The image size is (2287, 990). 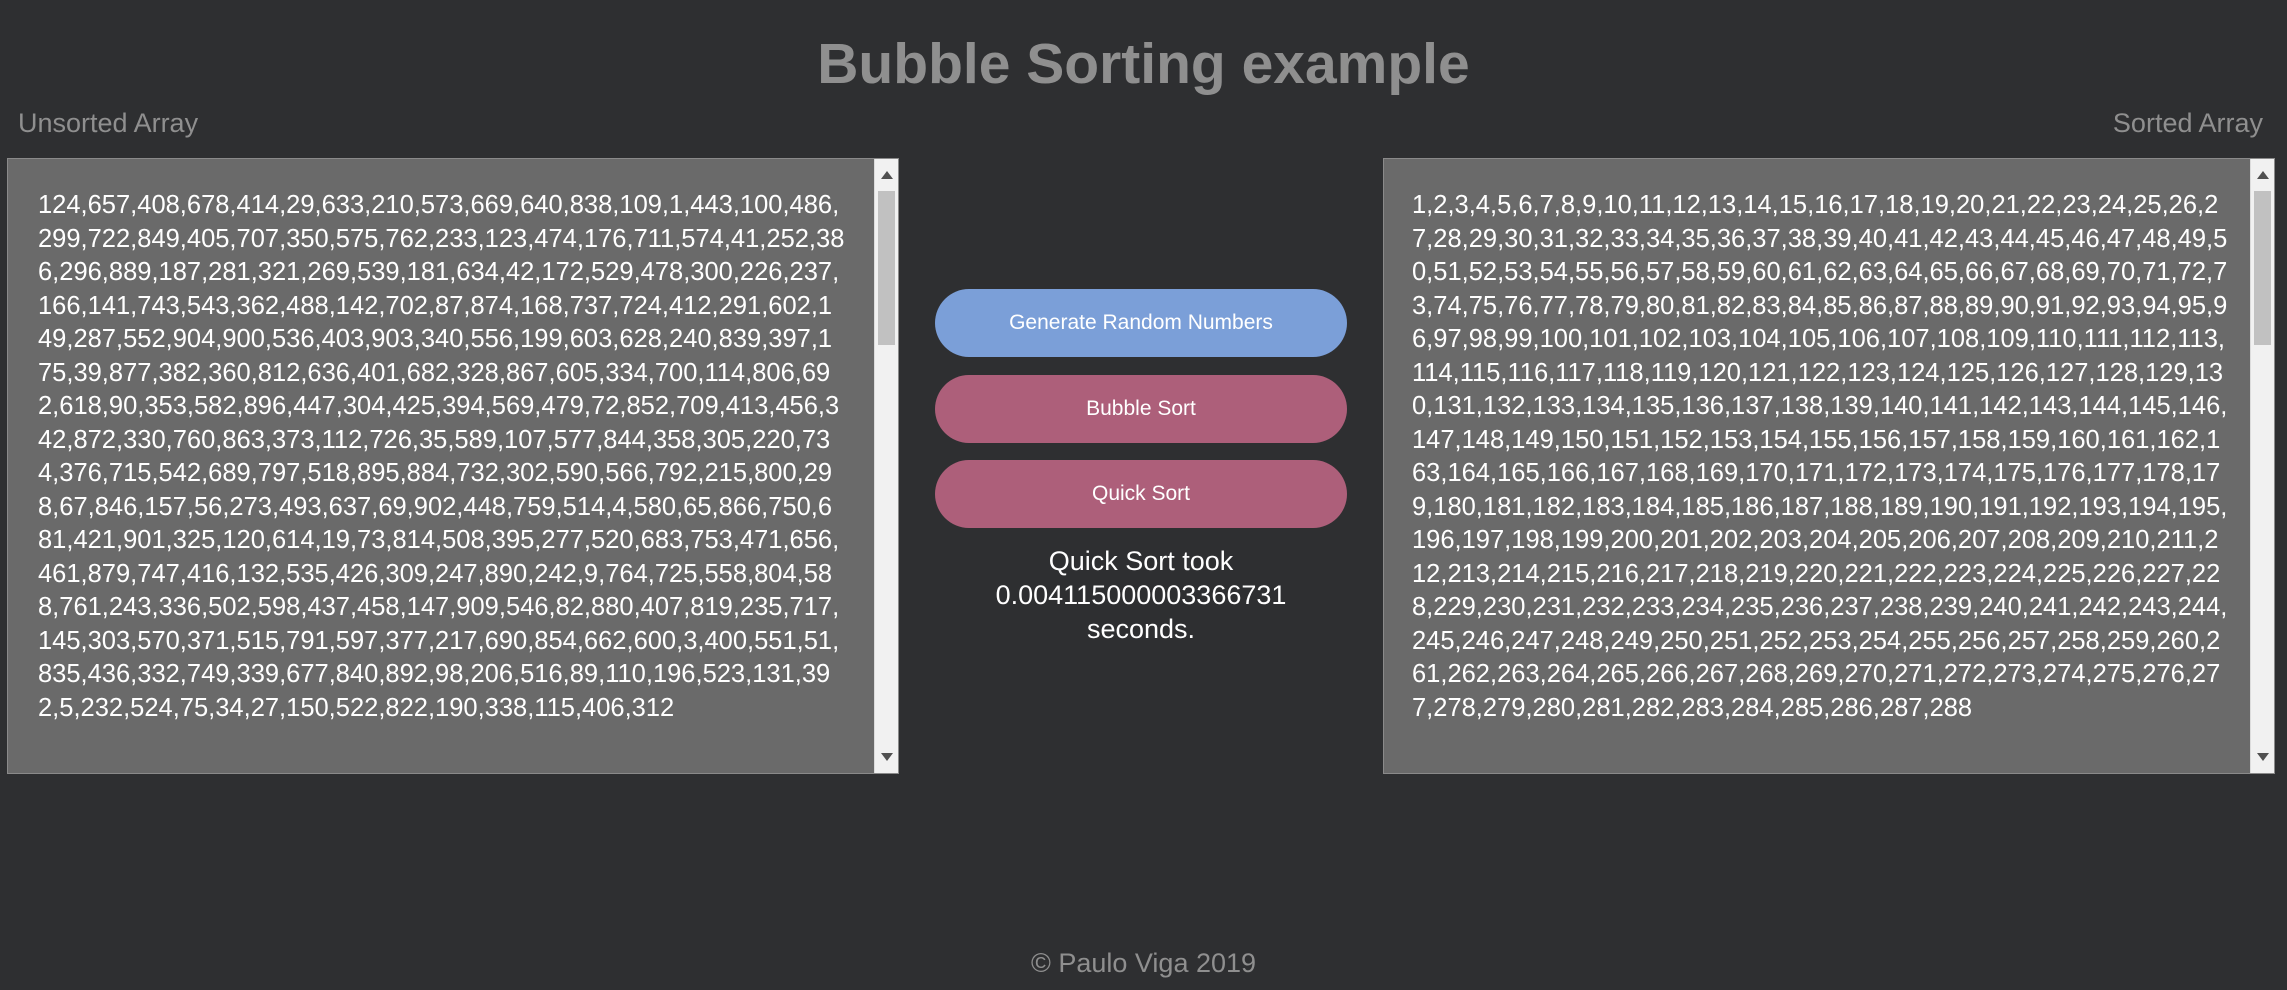 What do you see at coordinates (1143, 963) in the screenshot?
I see `footer-copyright: © Paulo Viga 2019` at bounding box center [1143, 963].